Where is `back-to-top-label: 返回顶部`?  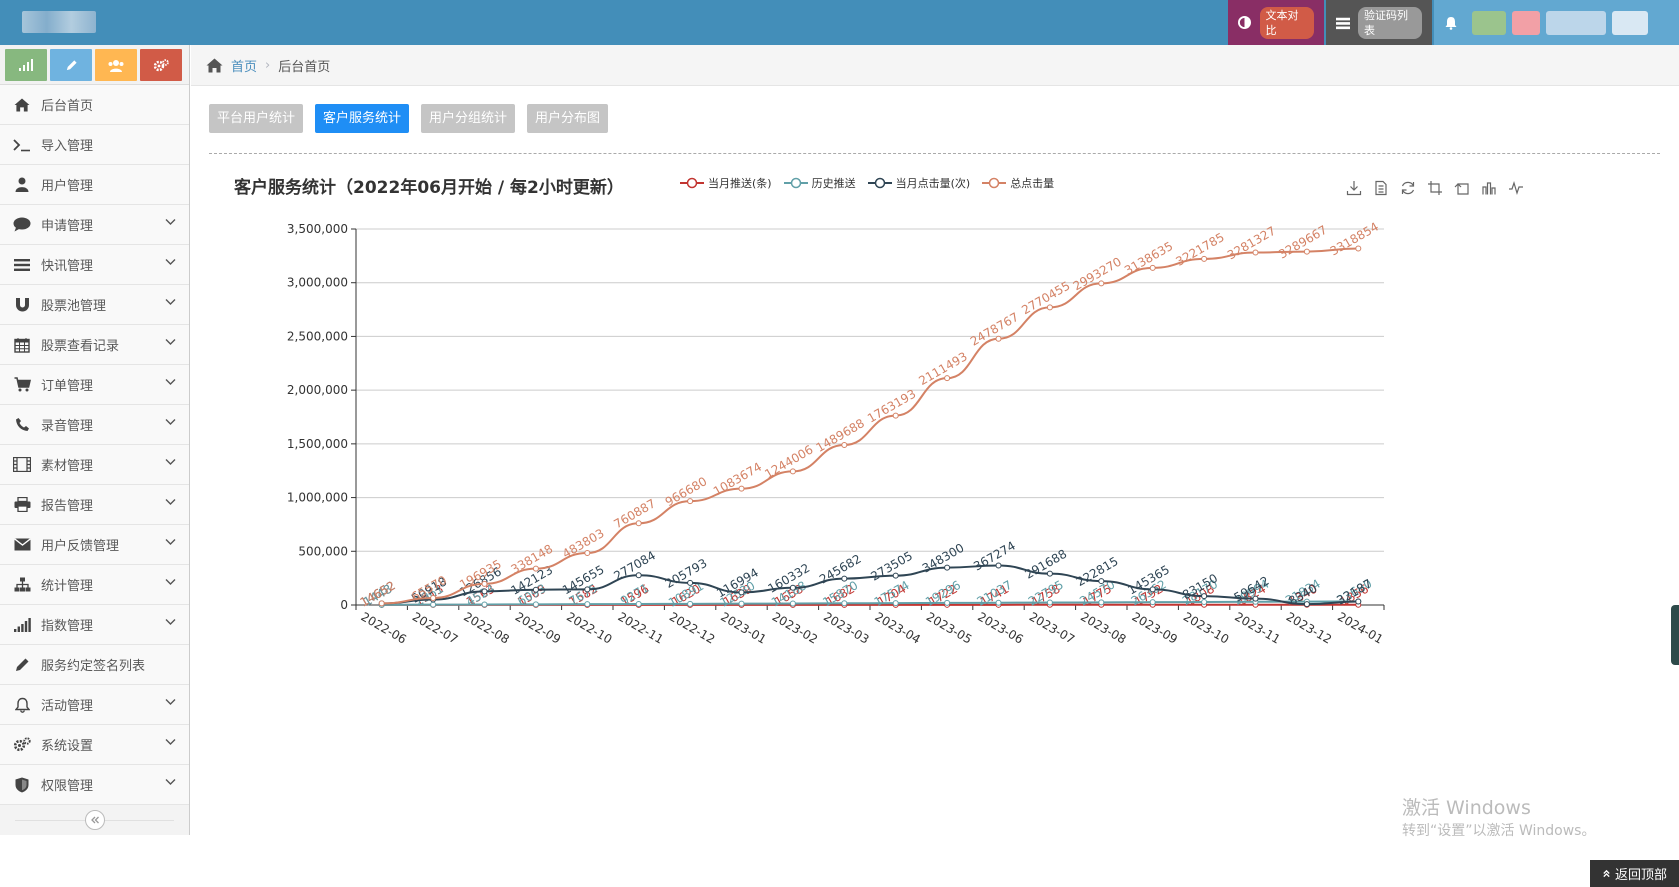 back-to-top-label: 返回顶部 is located at coordinates (1640, 875).